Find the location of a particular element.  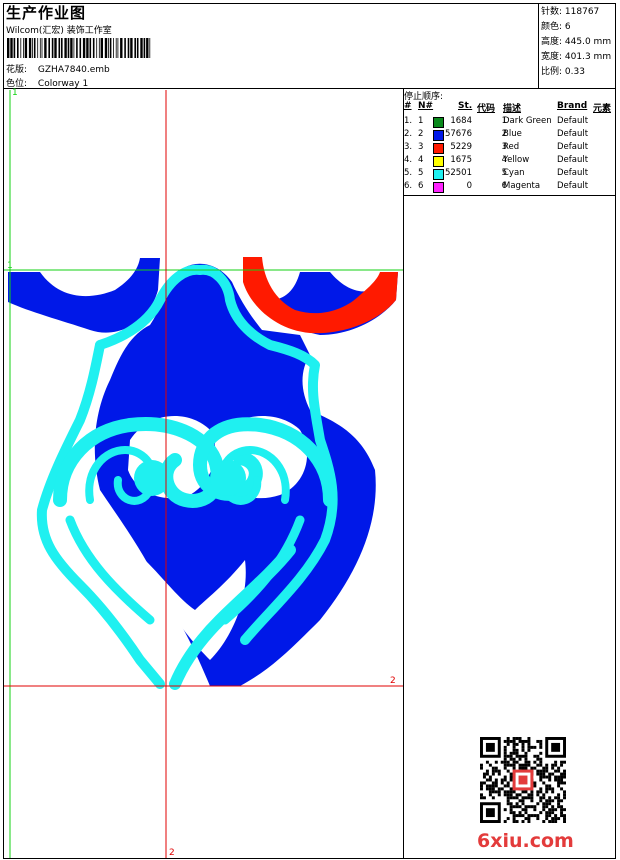

qr-code is located at coordinates (523, 780).